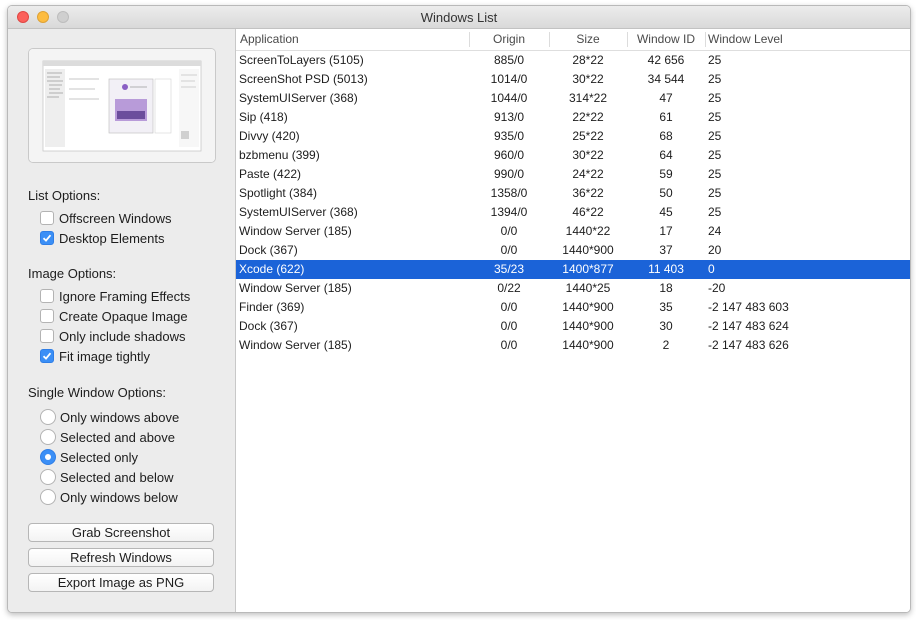  Describe the element at coordinates (666, 250) in the screenshot. I see `cell-window-id: 37` at that location.